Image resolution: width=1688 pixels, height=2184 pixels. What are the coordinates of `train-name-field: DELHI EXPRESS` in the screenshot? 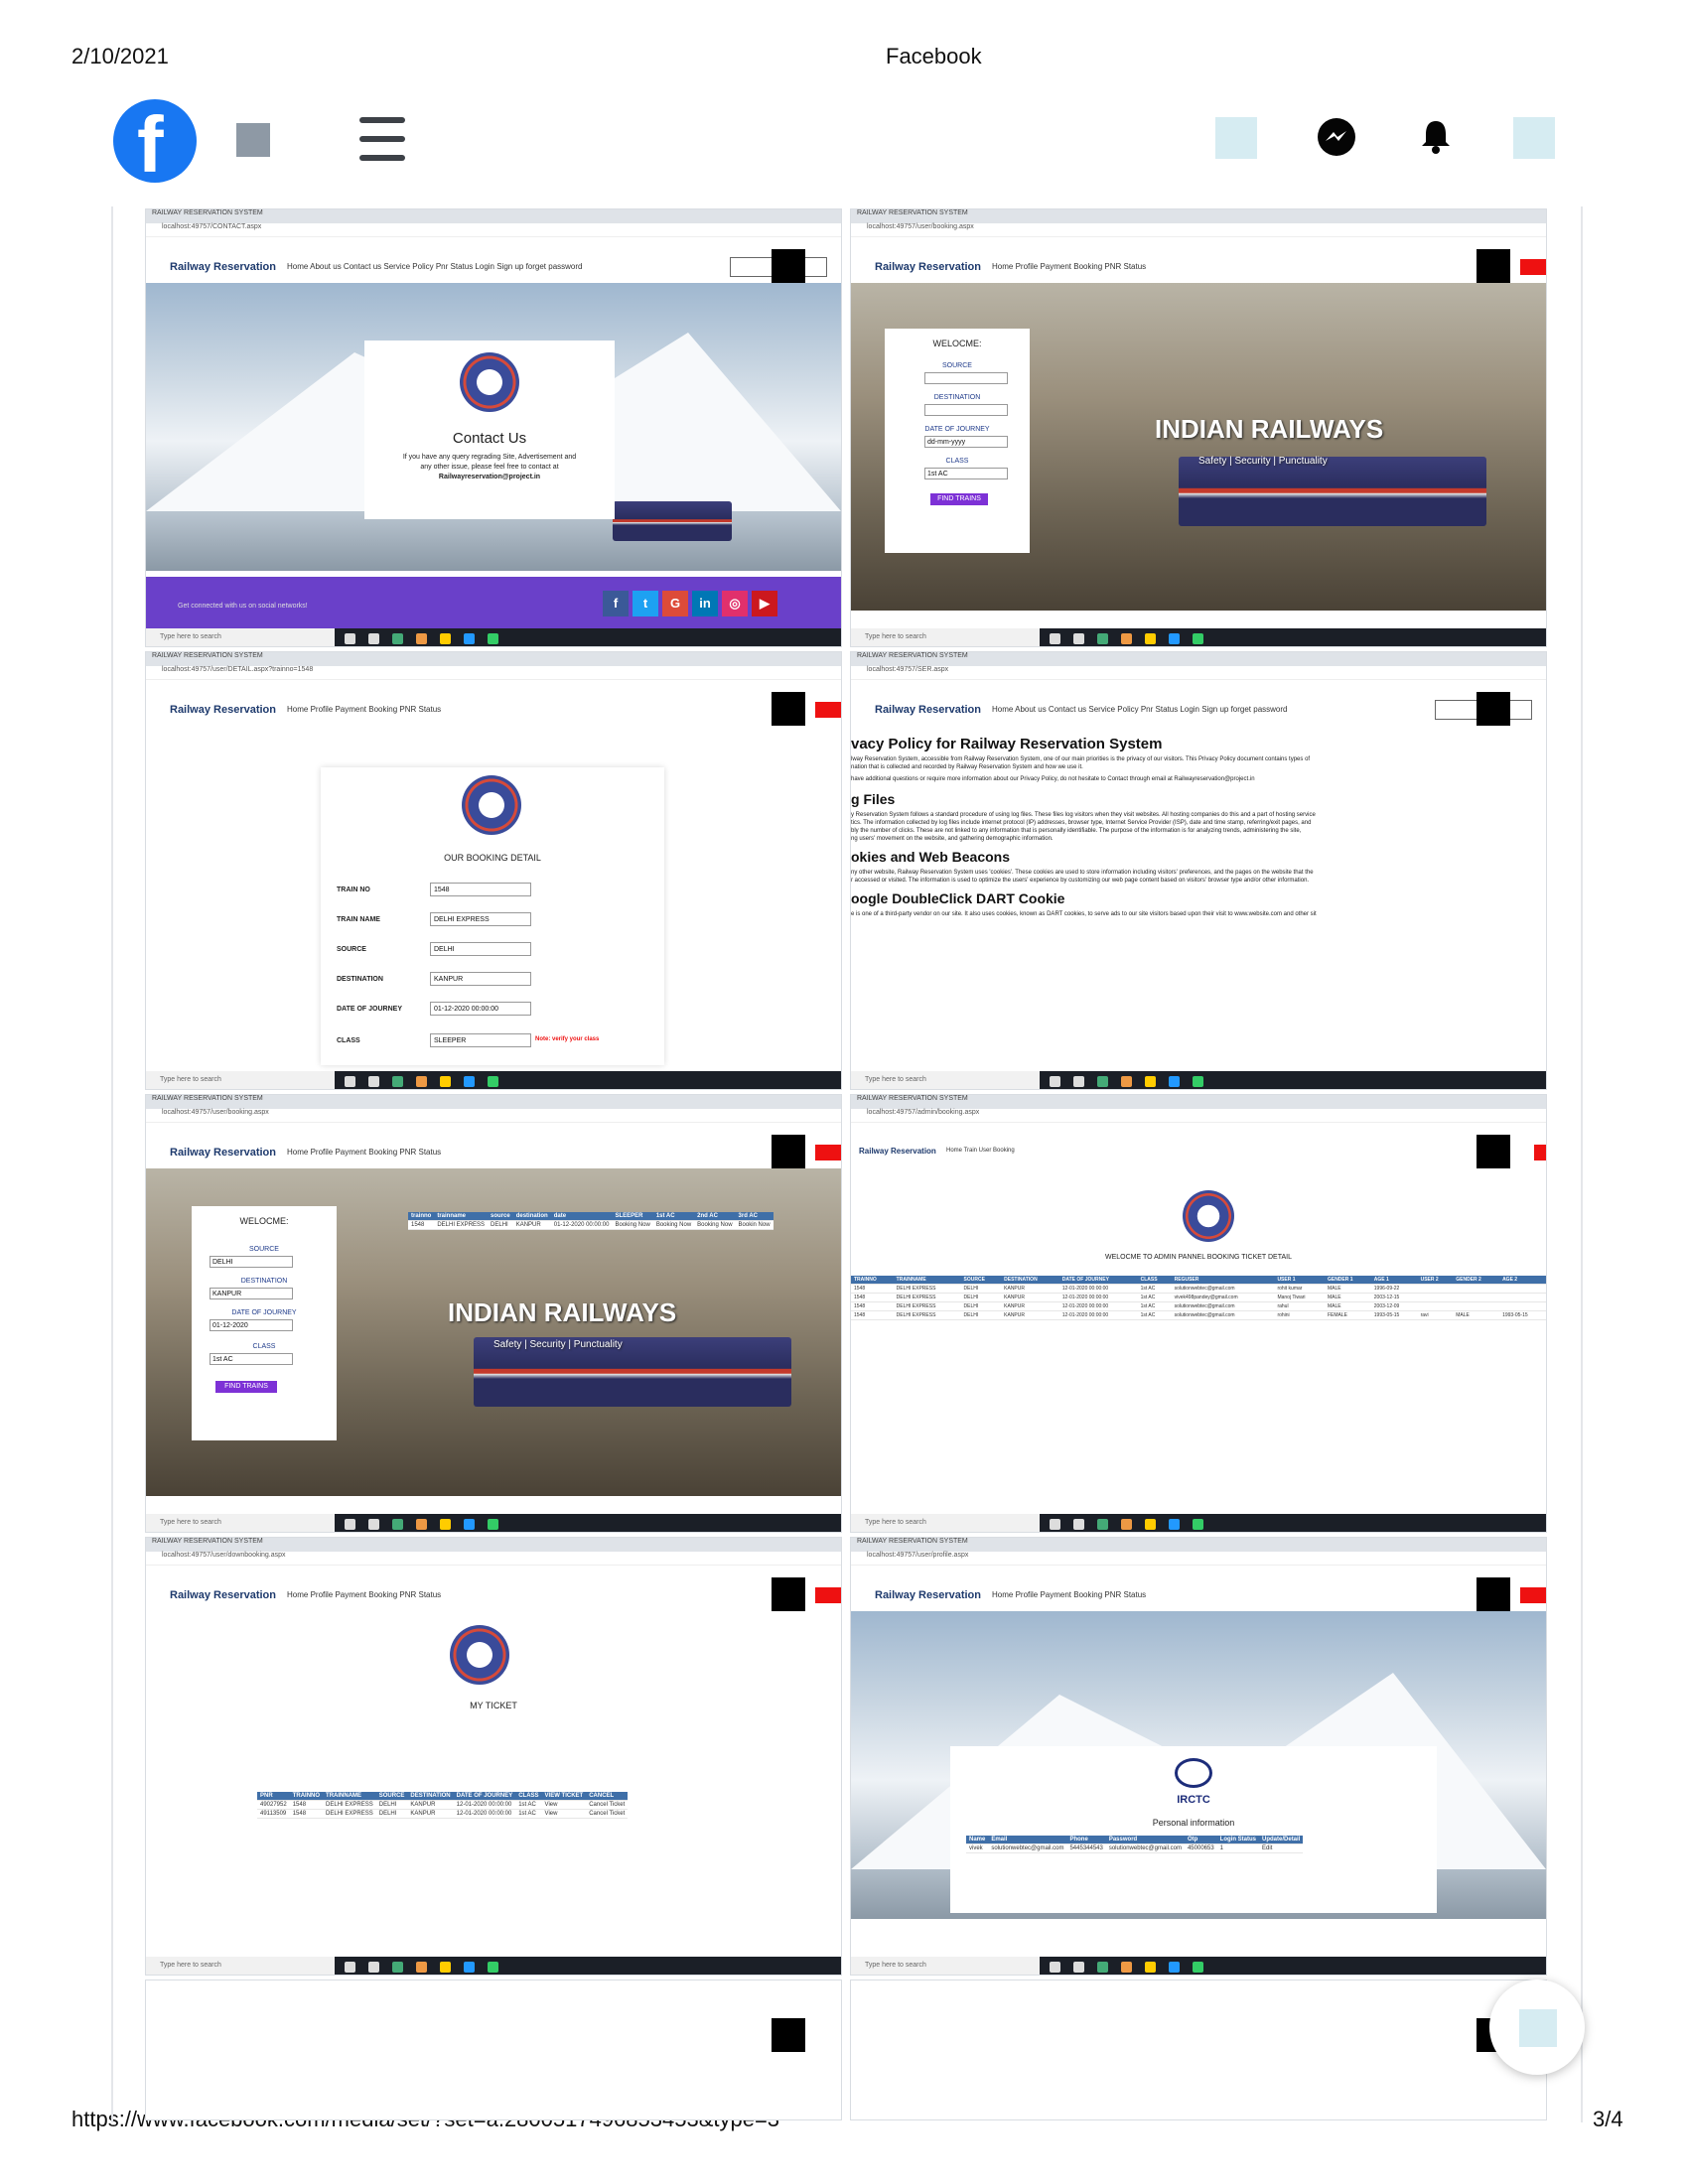 It's located at (480, 919).